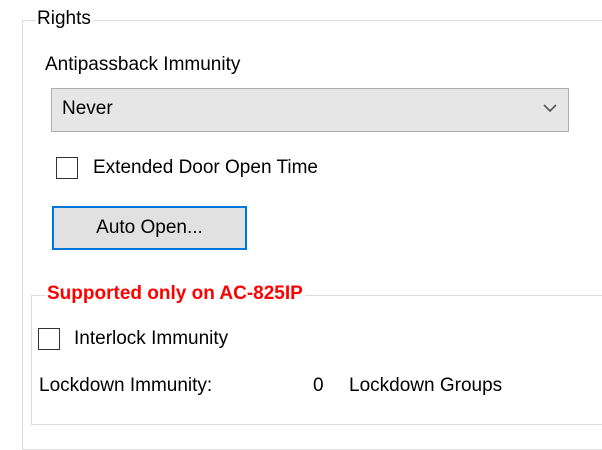 Image resolution: width=602 pixels, height=450 pixels. Describe the element at coordinates (49, 339) in the screenshot. I see `interlock-immunity-checkbox` at that location.